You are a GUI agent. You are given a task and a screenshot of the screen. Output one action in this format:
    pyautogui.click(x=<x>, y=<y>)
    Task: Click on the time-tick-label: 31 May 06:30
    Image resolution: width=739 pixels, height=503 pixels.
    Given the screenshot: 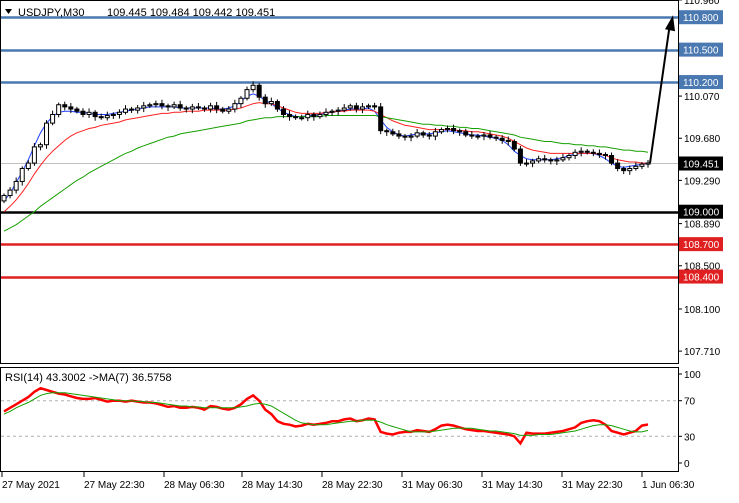 What is the action you would take?
    pyautogui.click(x=432, y=485)
    